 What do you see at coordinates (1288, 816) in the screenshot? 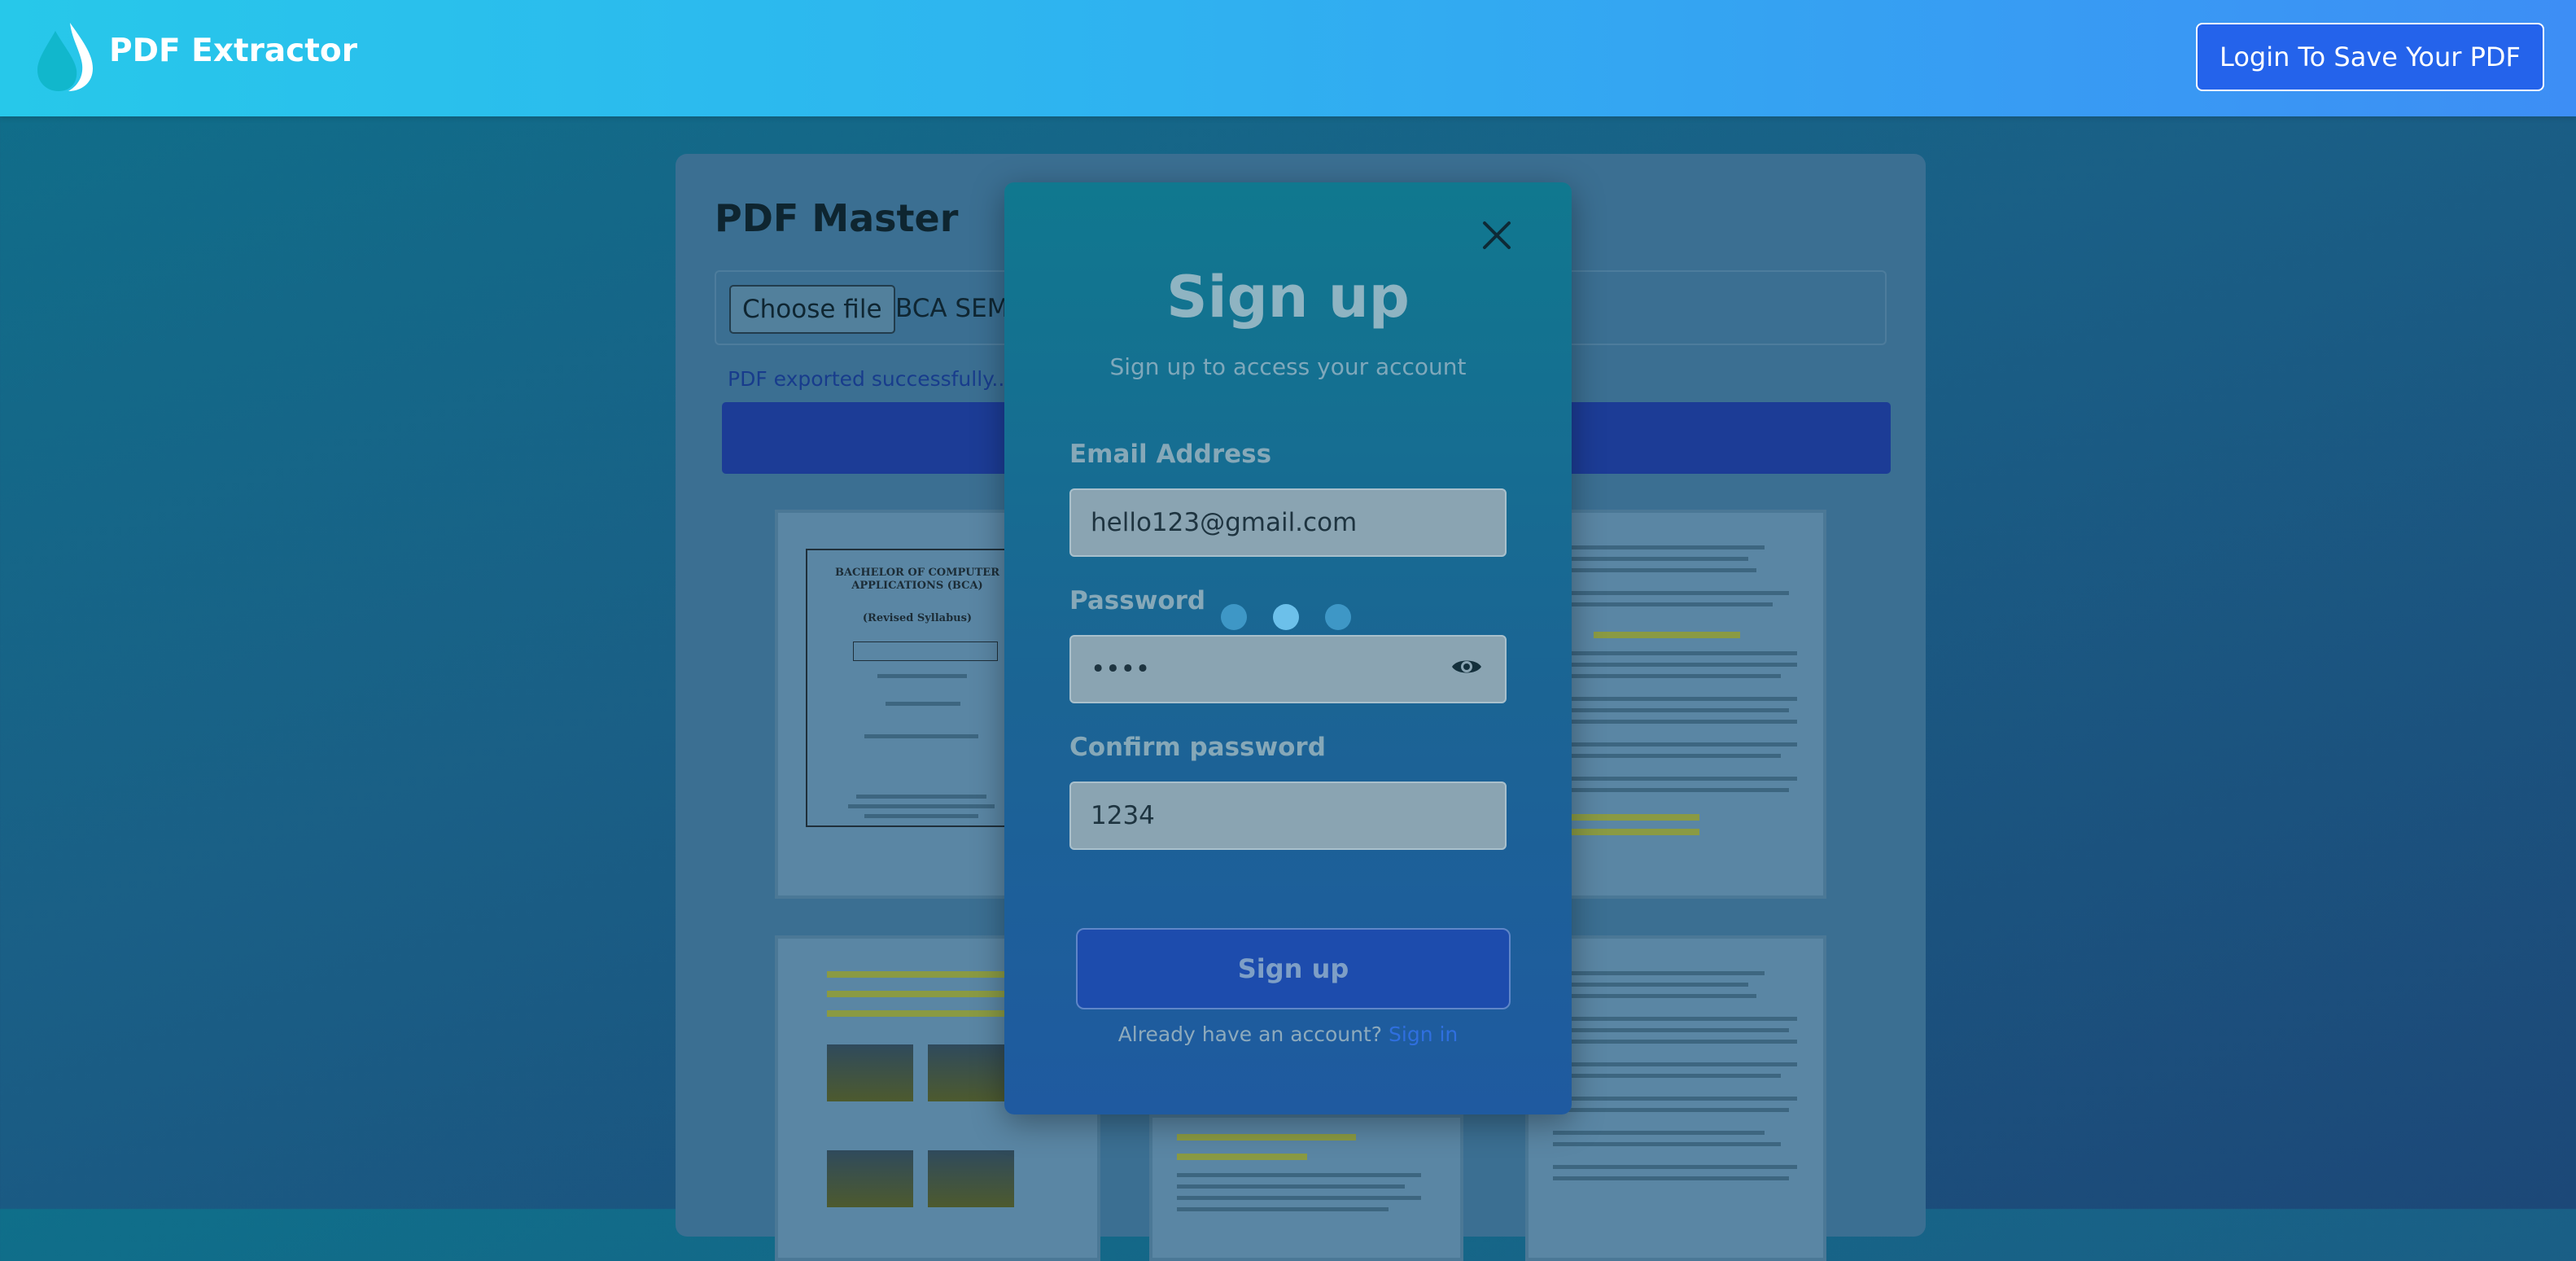
I see `confirm-password-field` at bounding box center [1288, 816].